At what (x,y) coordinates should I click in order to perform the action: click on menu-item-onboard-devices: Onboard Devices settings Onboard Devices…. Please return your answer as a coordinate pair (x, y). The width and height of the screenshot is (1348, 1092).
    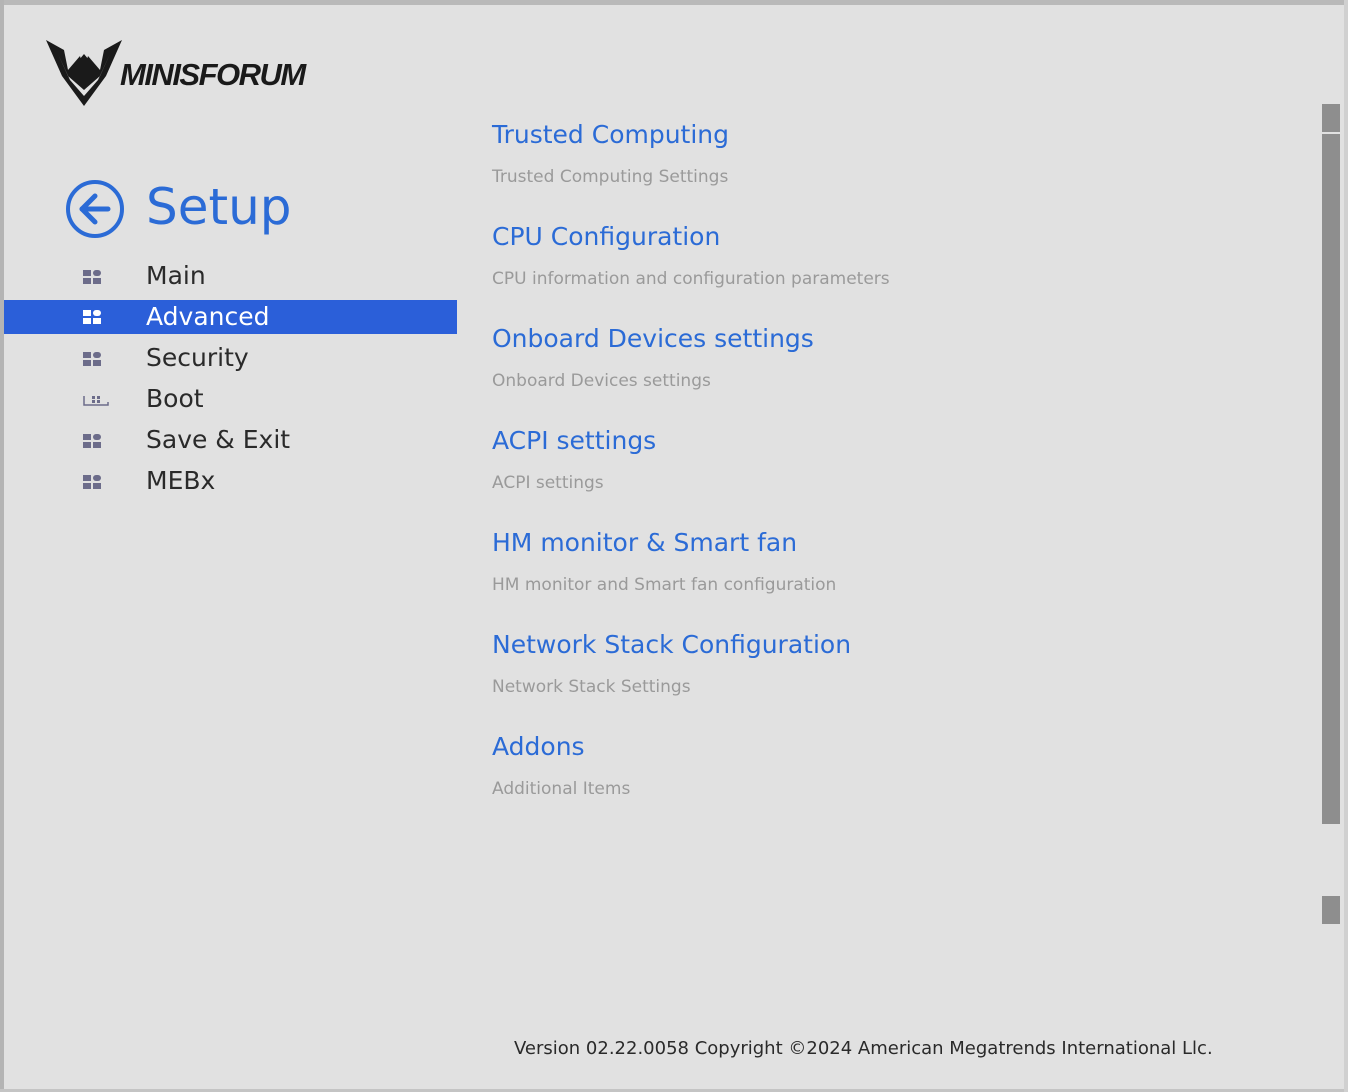
    Looking at the image, I should click on (902, 367).